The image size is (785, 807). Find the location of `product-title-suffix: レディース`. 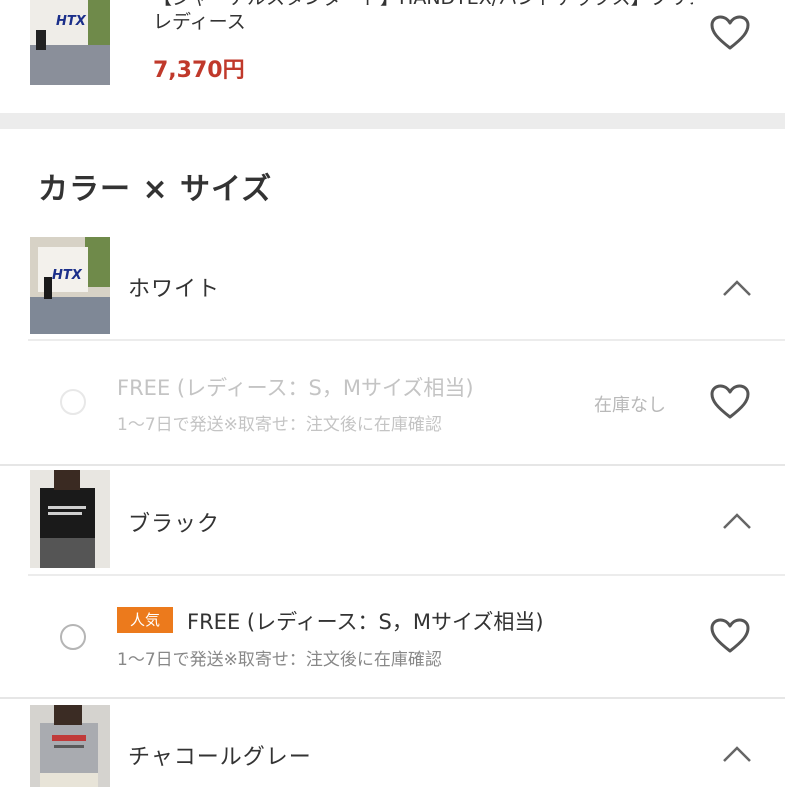

product-title-suffix: レディース is located at coordinates (199, 22).